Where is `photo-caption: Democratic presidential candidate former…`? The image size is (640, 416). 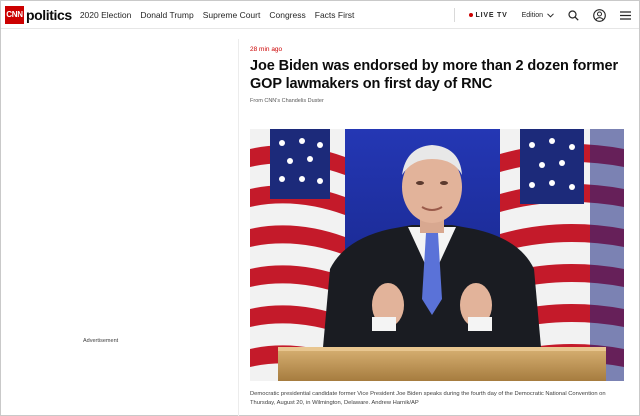 photo-caption: Democratic presidential candidate former… is located at coordinates (428, 398).